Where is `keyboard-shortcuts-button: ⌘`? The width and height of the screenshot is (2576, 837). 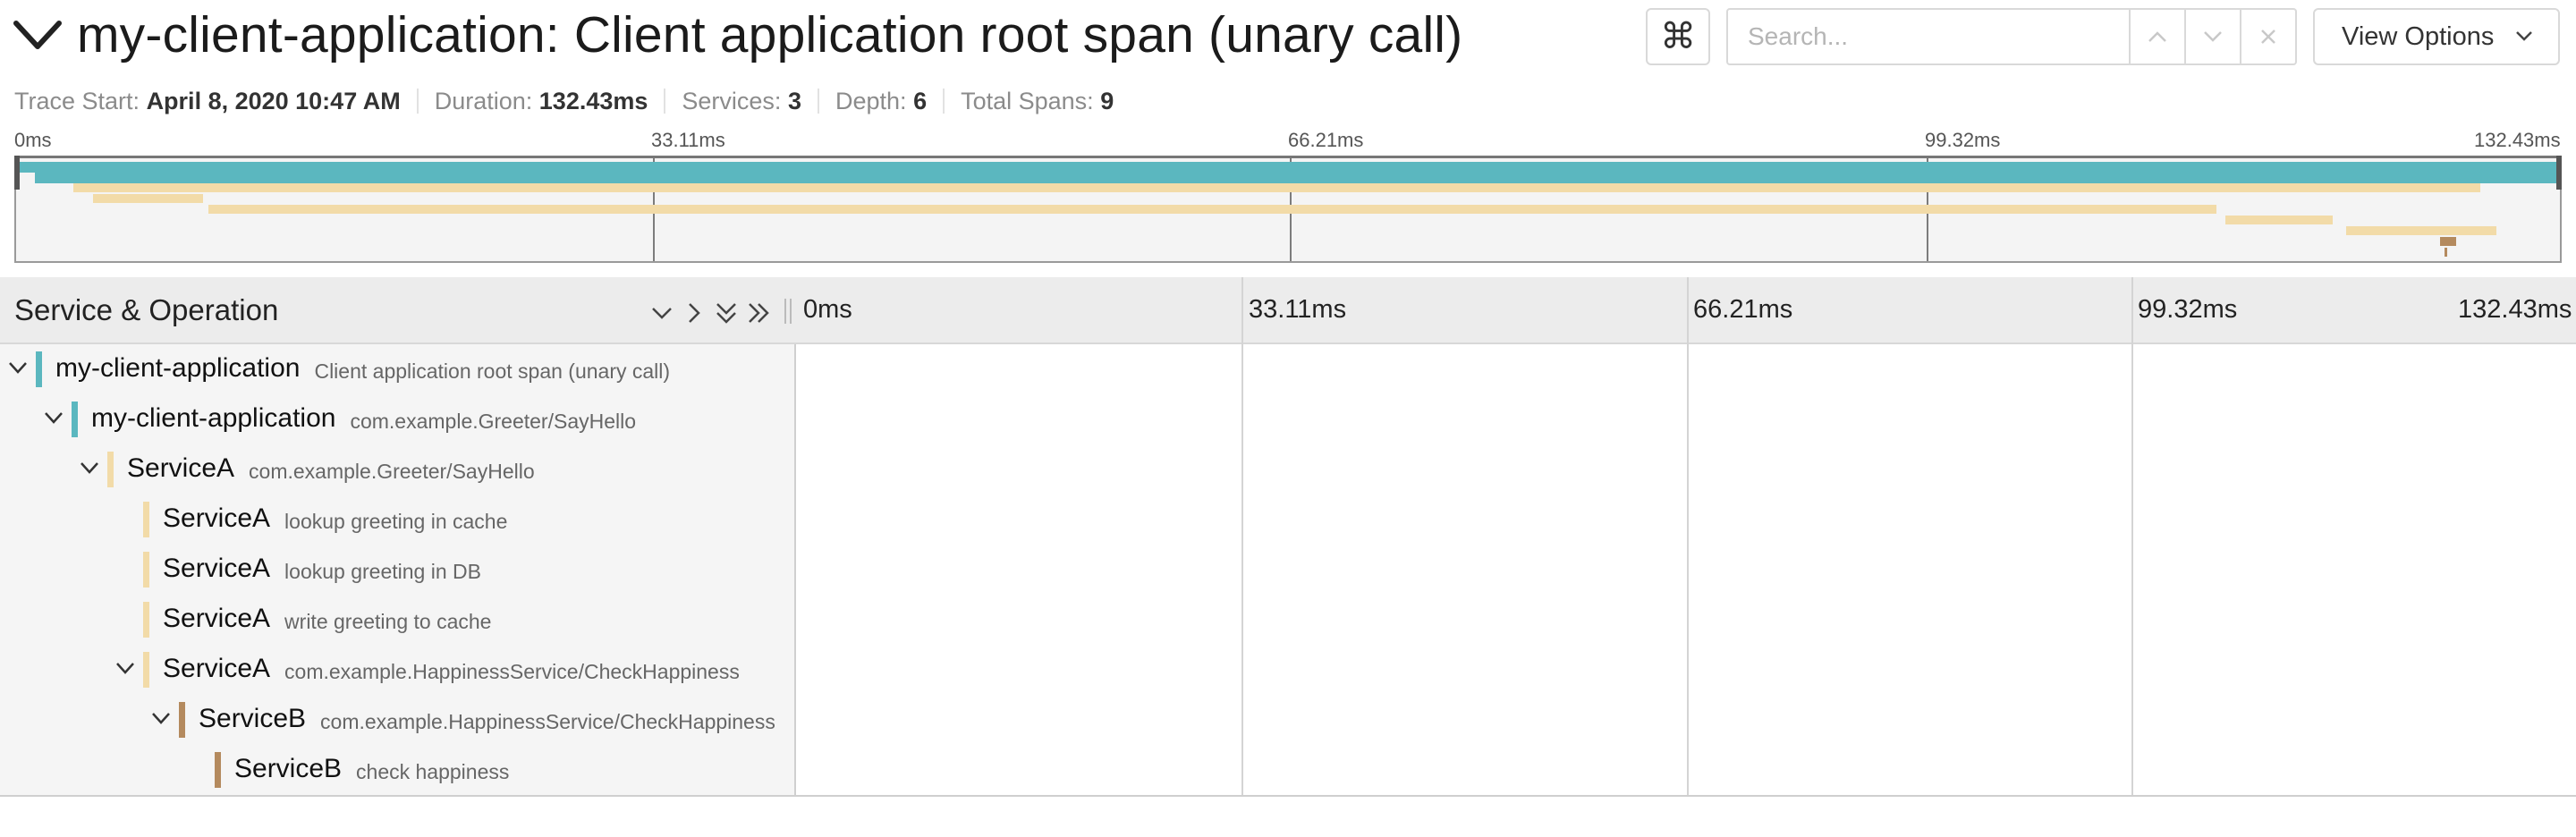 keyboard-shortcuts-button: ⌘ is located at coordinates (1678, 36).